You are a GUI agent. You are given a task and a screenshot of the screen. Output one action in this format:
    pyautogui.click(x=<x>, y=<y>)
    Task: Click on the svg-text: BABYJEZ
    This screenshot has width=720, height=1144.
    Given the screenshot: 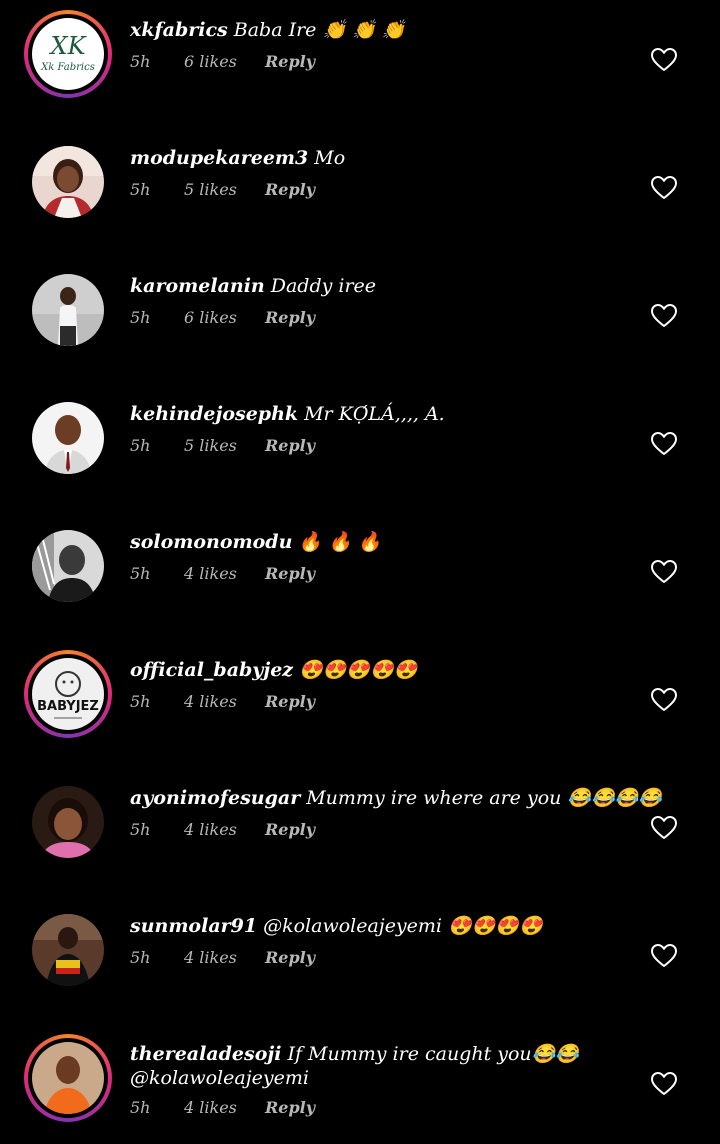 What is the action you would take?
    pyautogui.click(x=68, y=706)
    